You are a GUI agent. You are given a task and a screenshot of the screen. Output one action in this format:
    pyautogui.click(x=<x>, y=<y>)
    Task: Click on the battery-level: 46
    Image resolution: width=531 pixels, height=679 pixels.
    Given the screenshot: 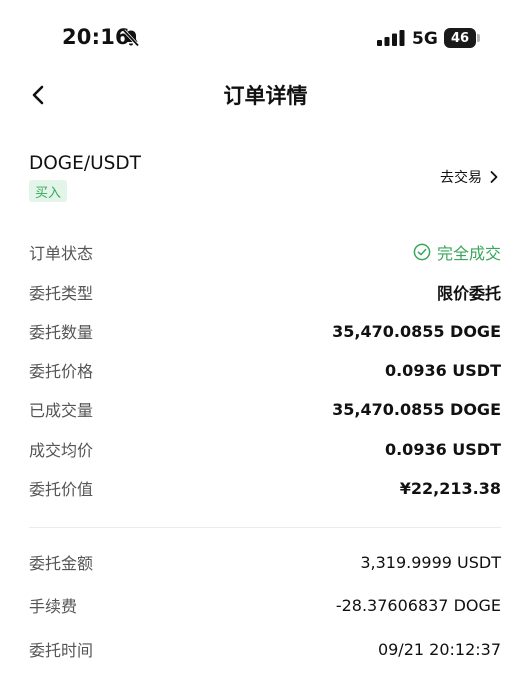 What is the action you would take?
    pyautogui.click(x=460, y=38)
    